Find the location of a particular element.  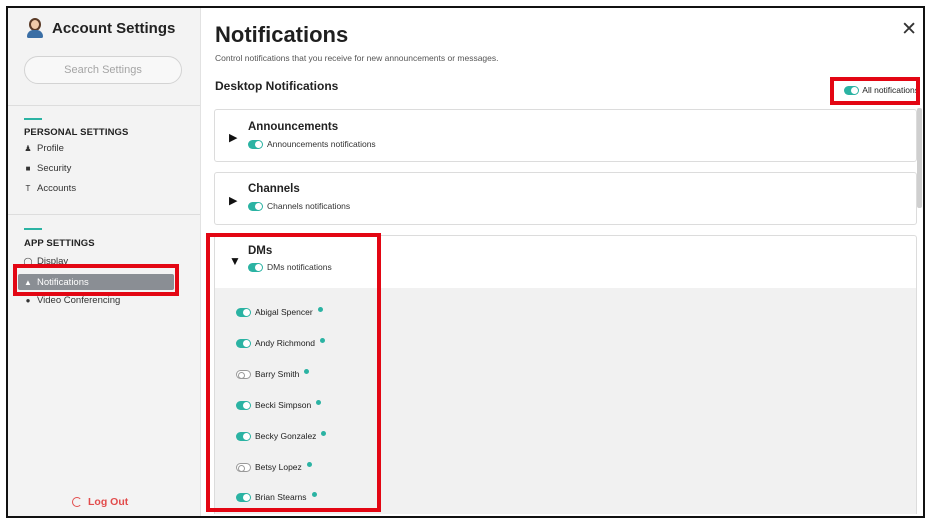

logout-button: Log Out is located at coordinates (100, 502).